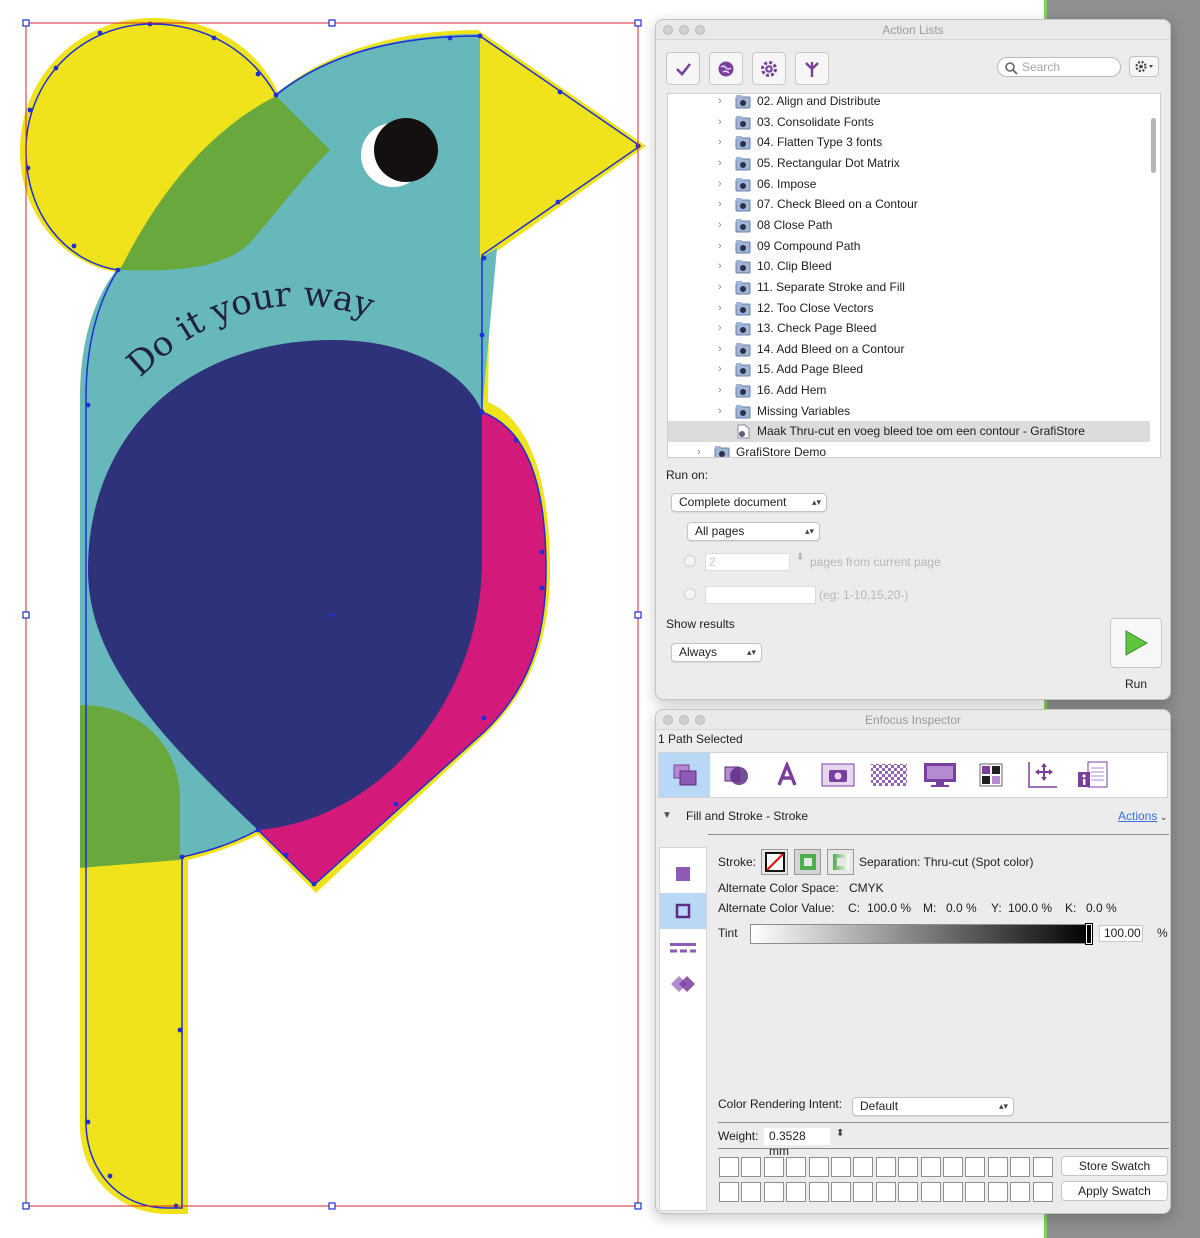 This screenshot has width=1200, height=1238. I want to click on action-list-item: › 16. Add Hem, so click(909, 390).